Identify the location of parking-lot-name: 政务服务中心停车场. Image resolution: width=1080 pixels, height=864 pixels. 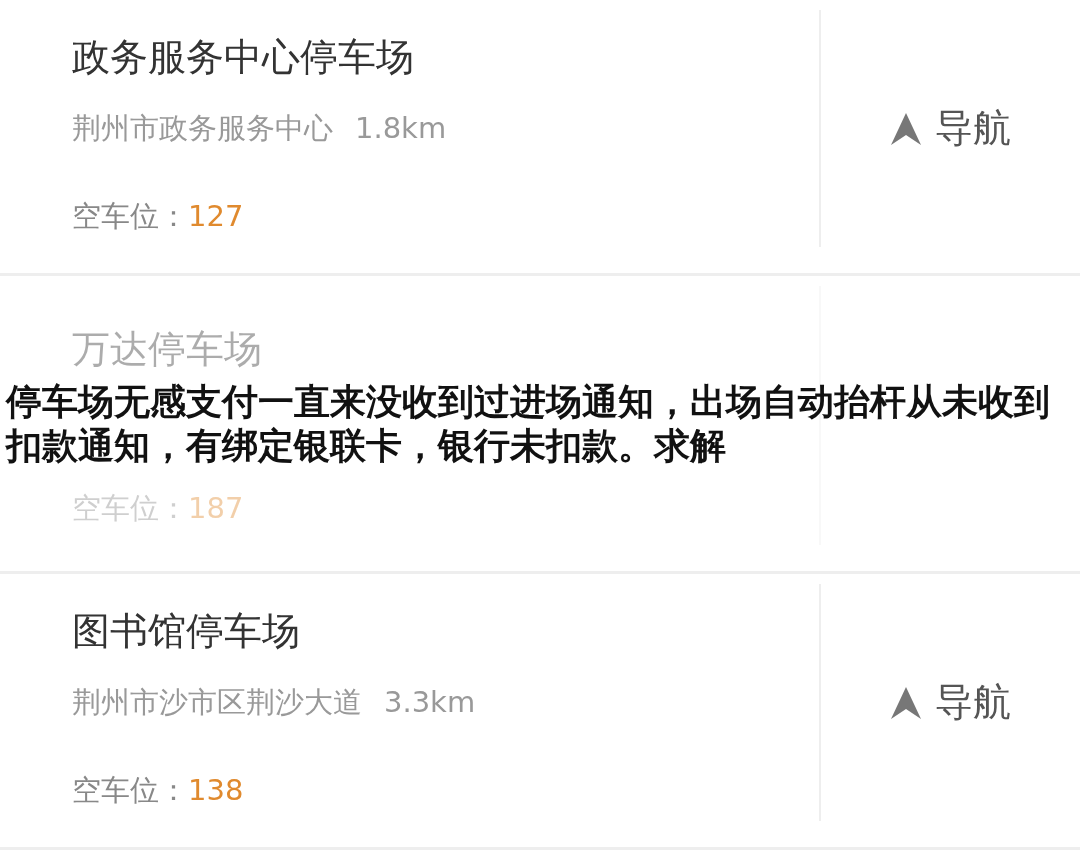
(243, 57).